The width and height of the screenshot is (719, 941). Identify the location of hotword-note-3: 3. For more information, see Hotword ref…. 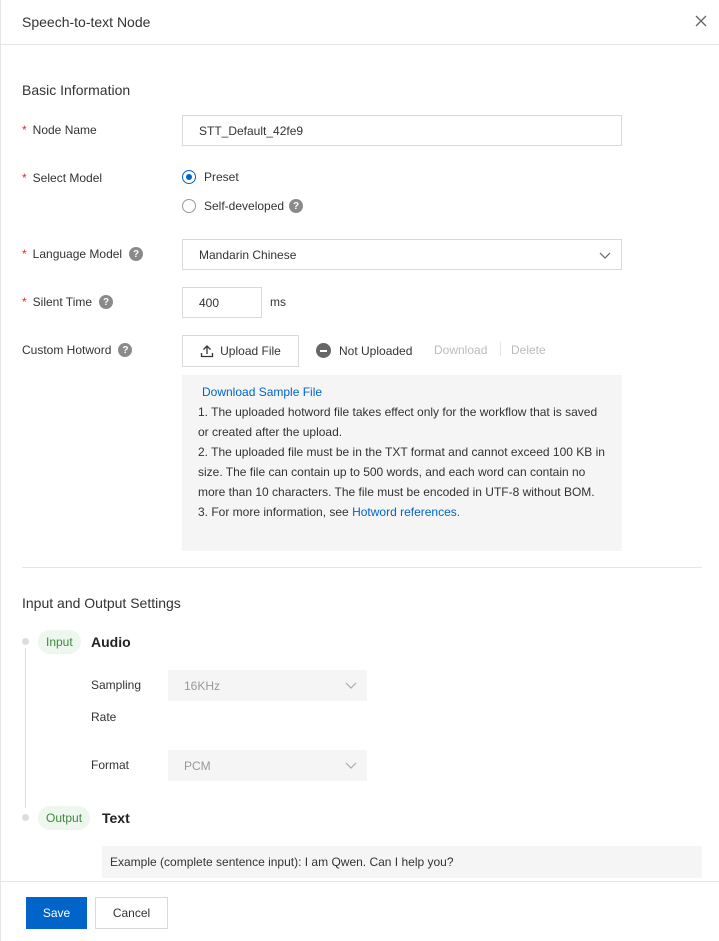
(402, 512).